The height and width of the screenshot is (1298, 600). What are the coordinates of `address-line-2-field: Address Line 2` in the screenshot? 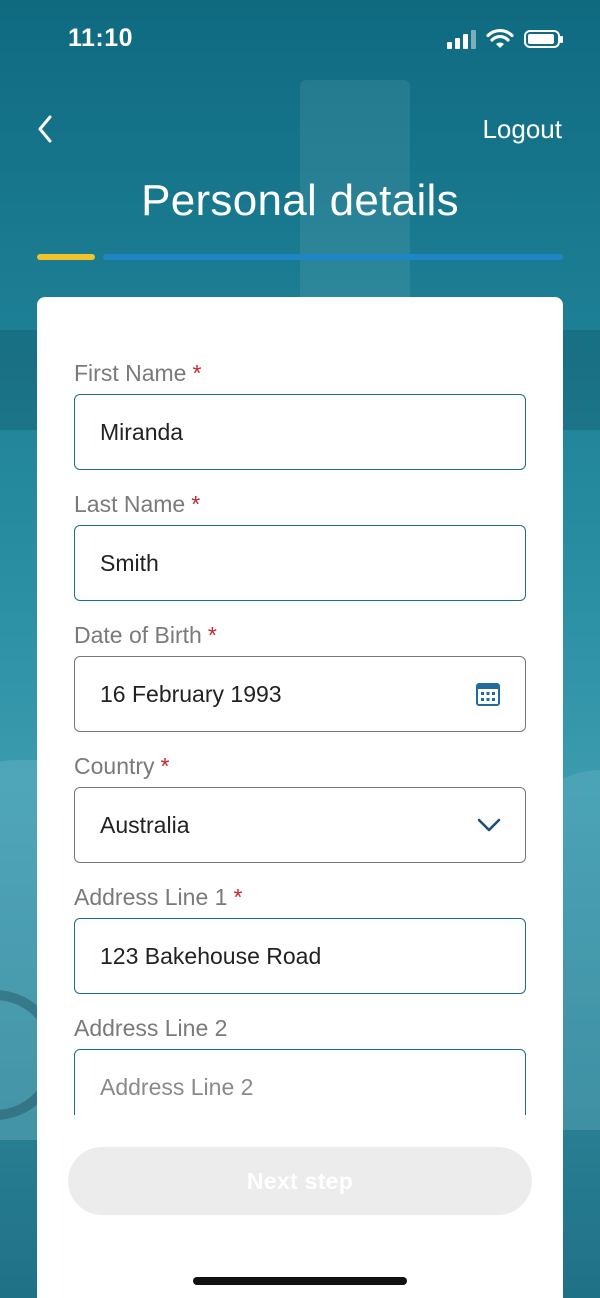 It's located at (300, 1082).